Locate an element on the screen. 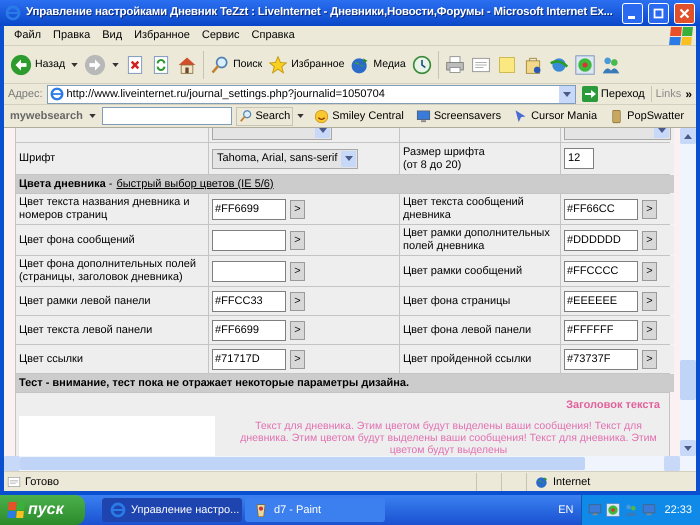 The image size is (700, 525). search-field is located at coordinates (167, 116).